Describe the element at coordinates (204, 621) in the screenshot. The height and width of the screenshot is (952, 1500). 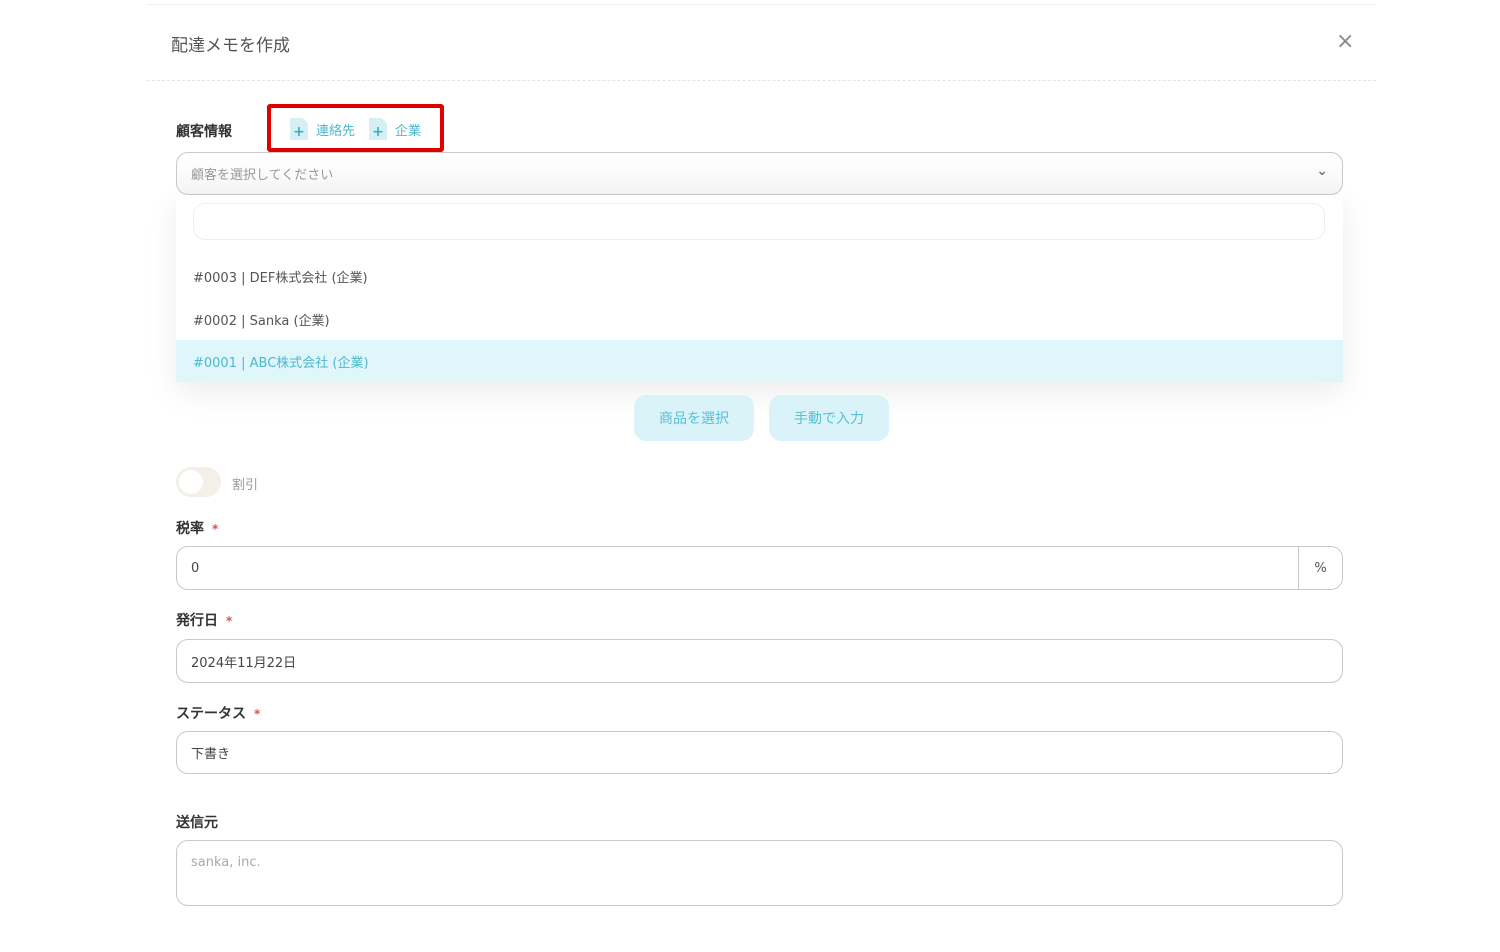
I see `issue-date-label: 発行日 *` at that location.